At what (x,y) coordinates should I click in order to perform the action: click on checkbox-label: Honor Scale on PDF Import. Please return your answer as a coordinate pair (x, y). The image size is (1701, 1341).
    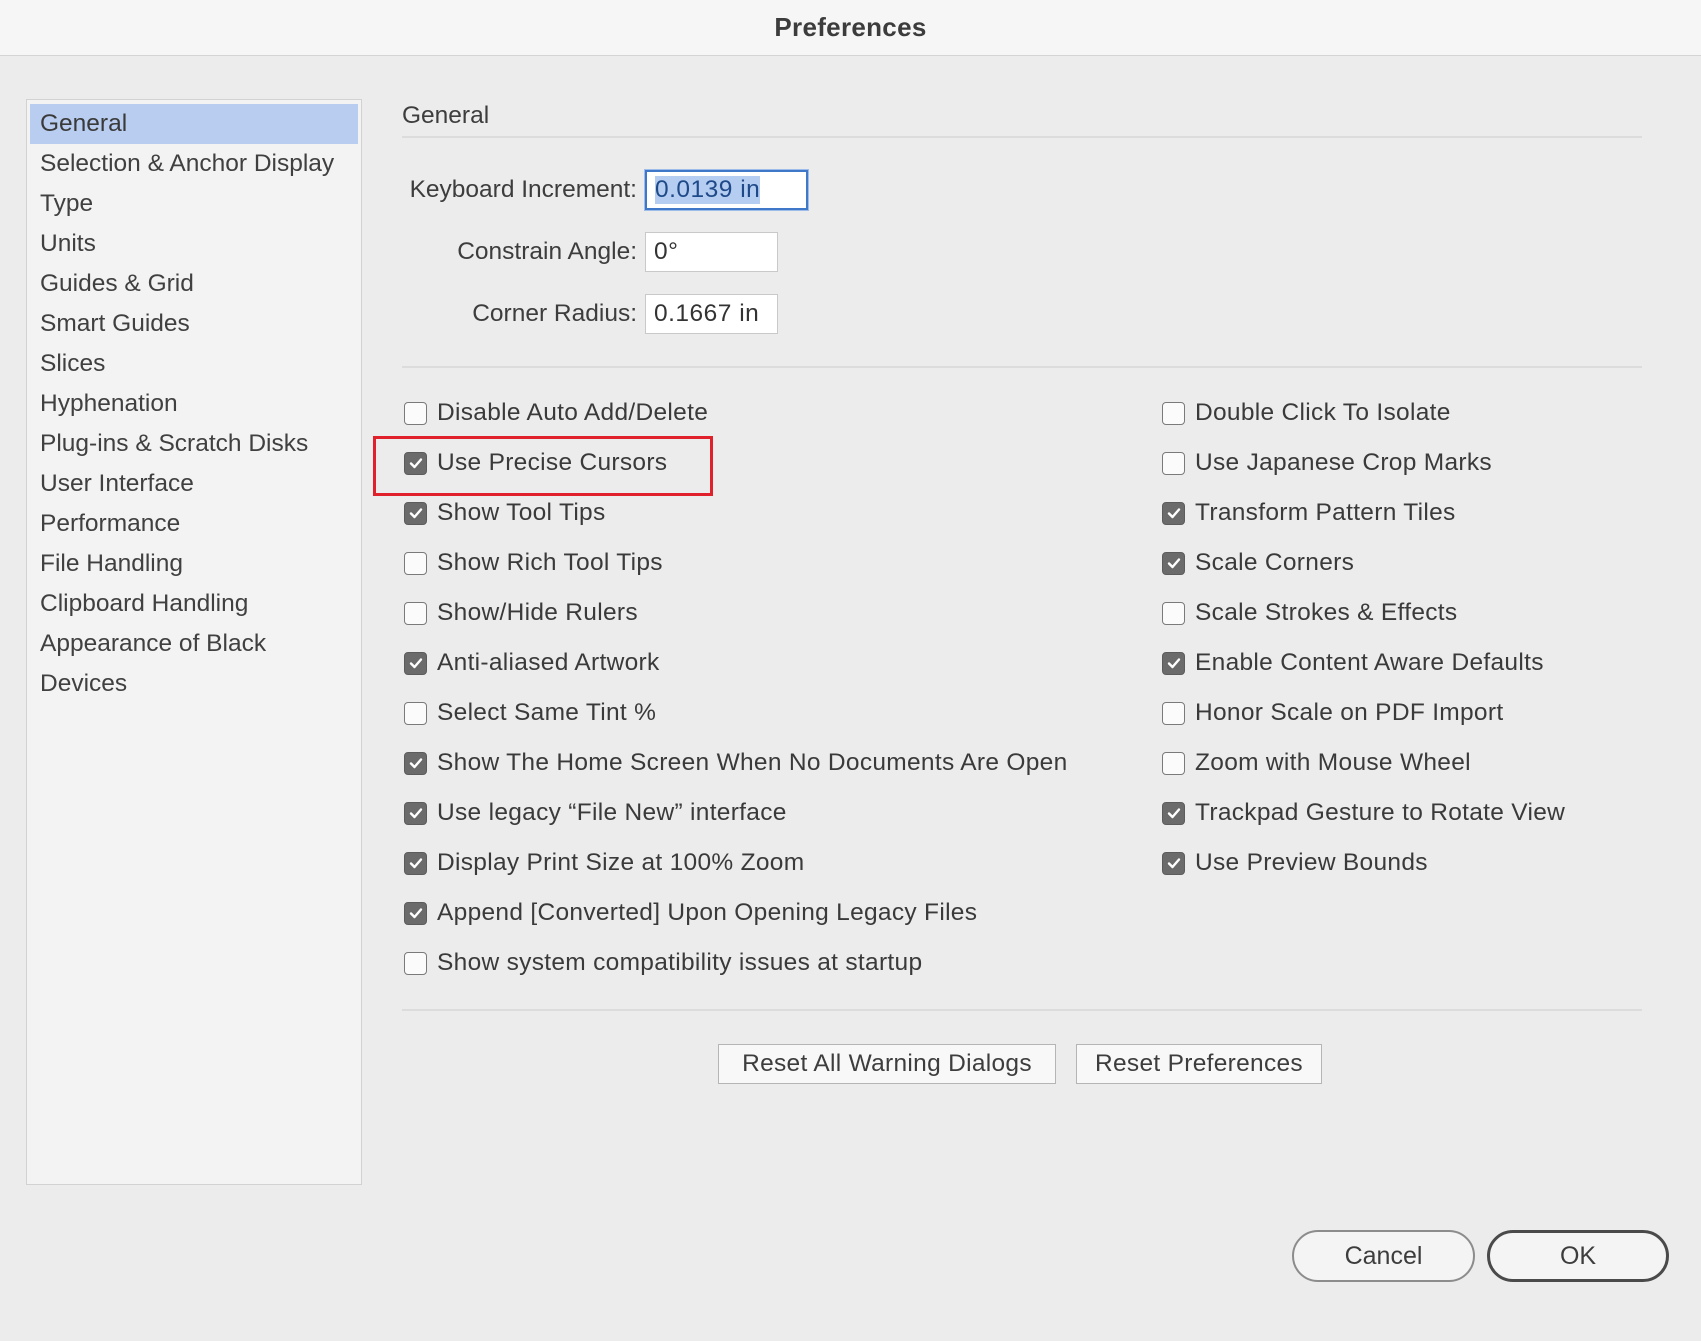
    Looking at the image, I should click on (1349, 712).